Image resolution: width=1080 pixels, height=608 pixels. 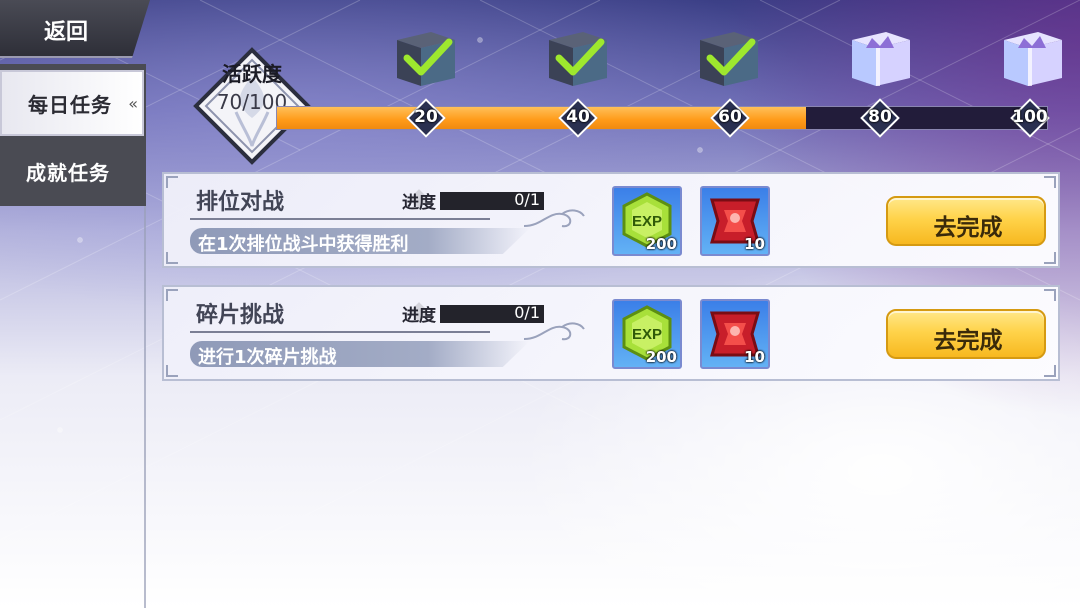 What do you see at coordinates (662, 118) in the screenshot?
I see `activity-progress-bar` at bounding box center [662, 118].